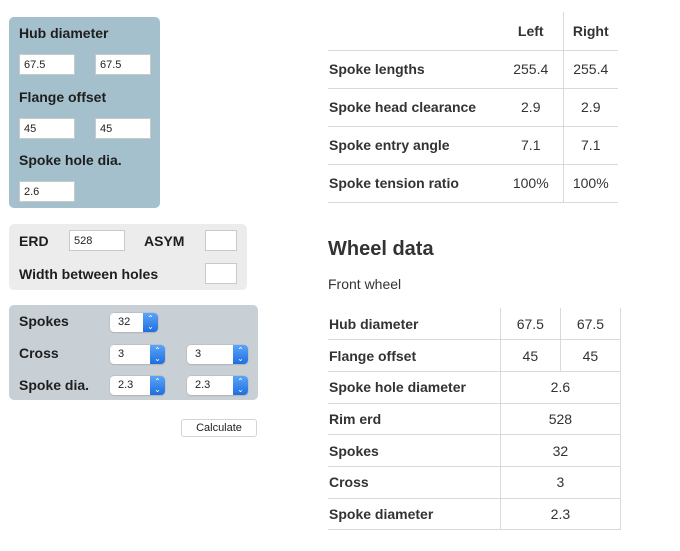  I want to click on table-row: Spoke lengths 255.4 255.4, so click(473, 68).